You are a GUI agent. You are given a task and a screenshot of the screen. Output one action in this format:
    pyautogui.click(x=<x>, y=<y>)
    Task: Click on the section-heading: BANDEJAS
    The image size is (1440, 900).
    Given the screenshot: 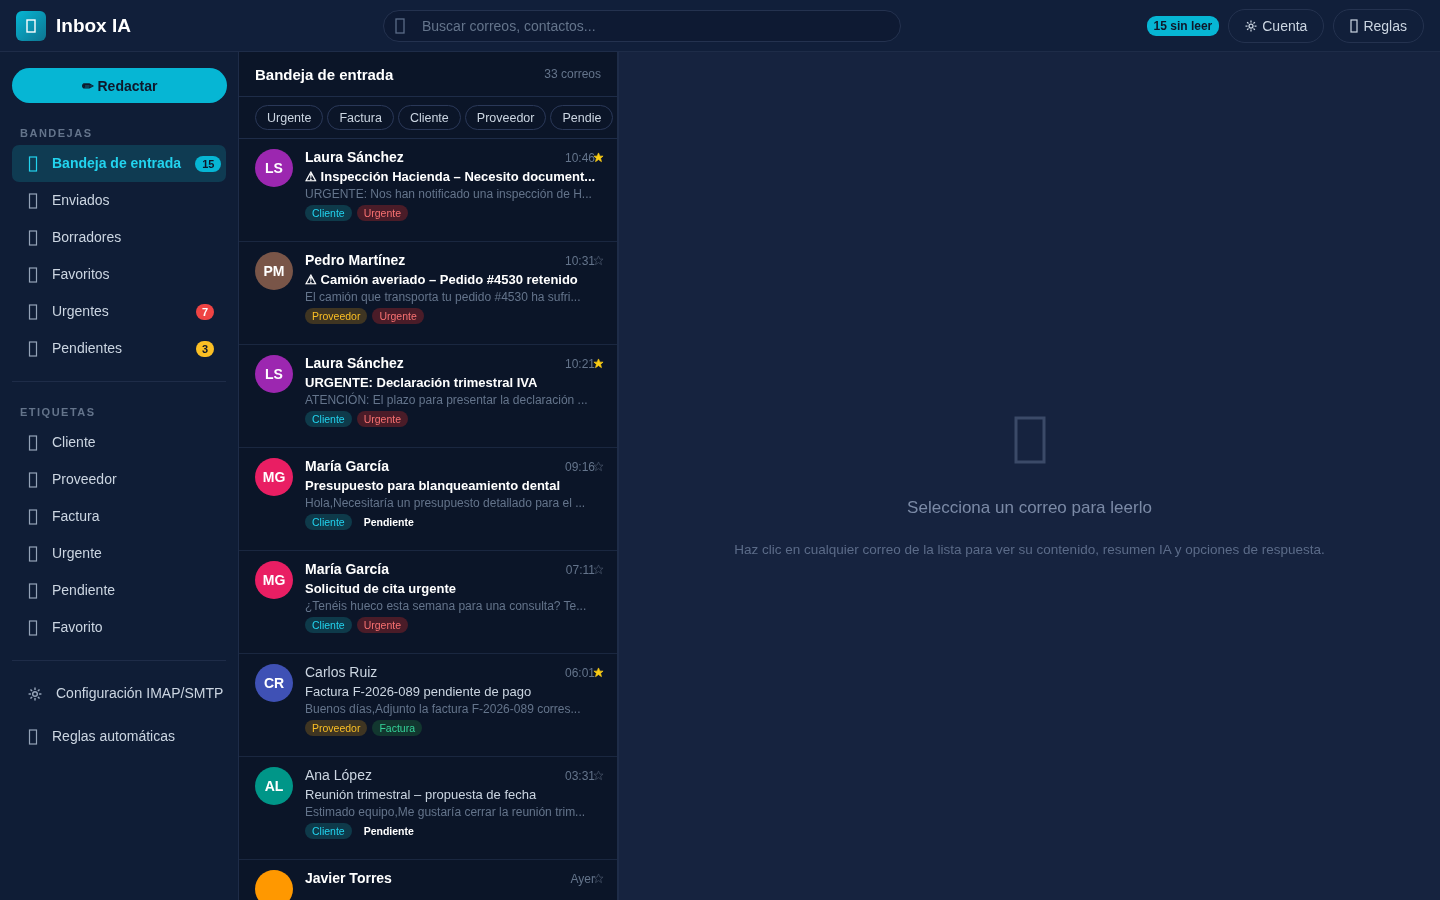 What is the action you would take?
    pyautogui.click(x=57, y=133)
    